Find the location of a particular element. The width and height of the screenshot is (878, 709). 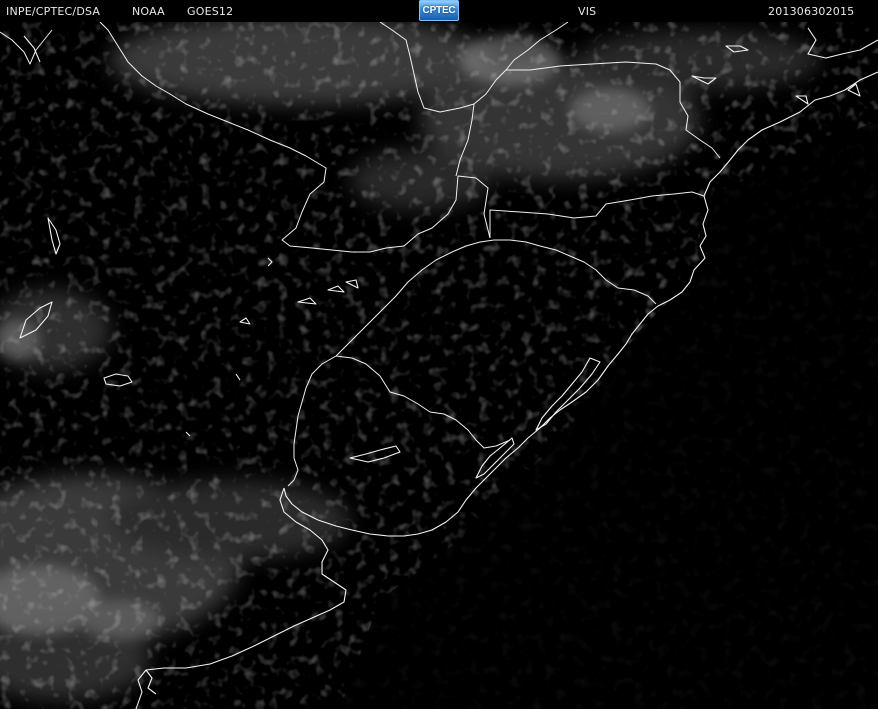

band-label: VIS is located at coordinates (587, 11).